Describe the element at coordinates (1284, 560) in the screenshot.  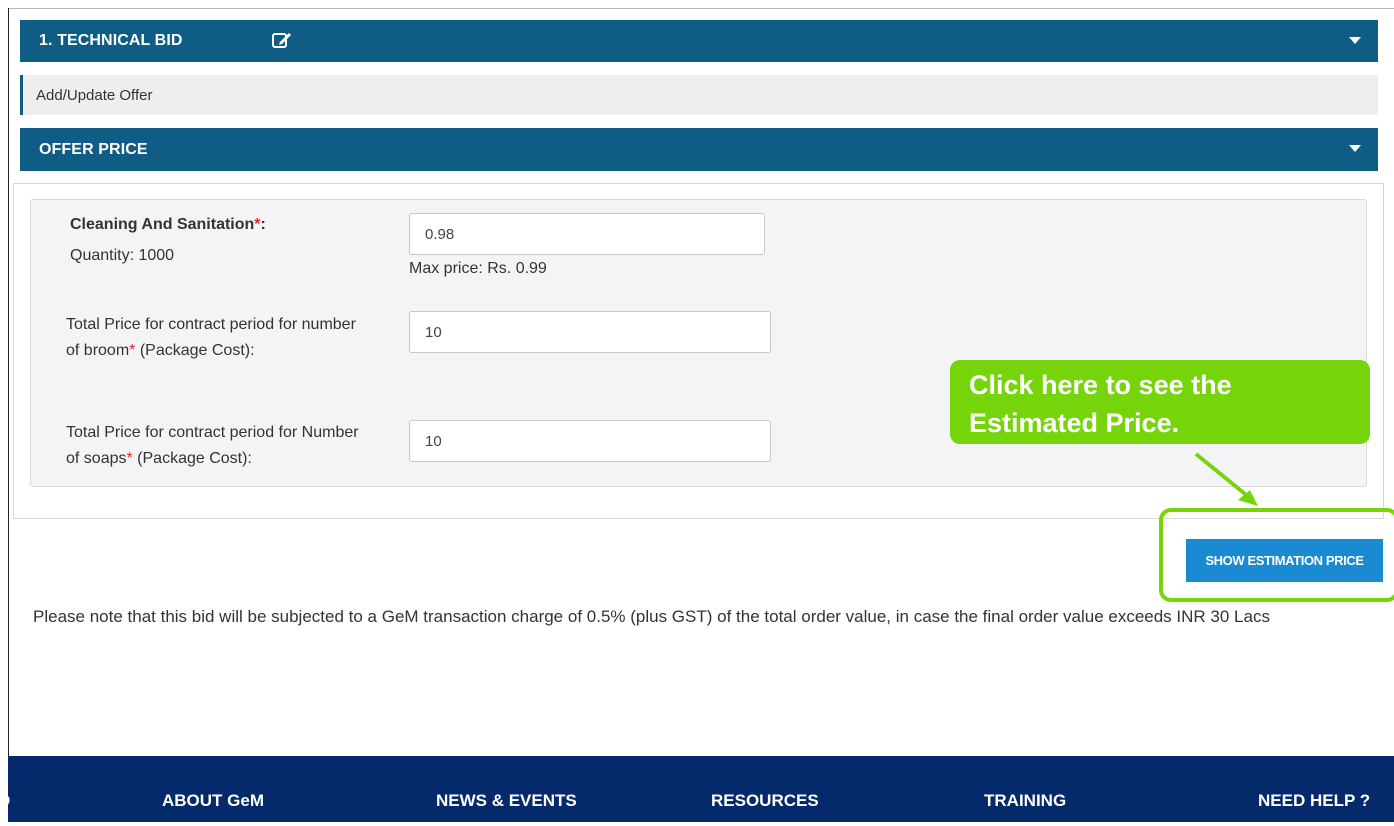
I see `show-estimation-price-button: SHOW ESTIMATION PRICE` at that location.